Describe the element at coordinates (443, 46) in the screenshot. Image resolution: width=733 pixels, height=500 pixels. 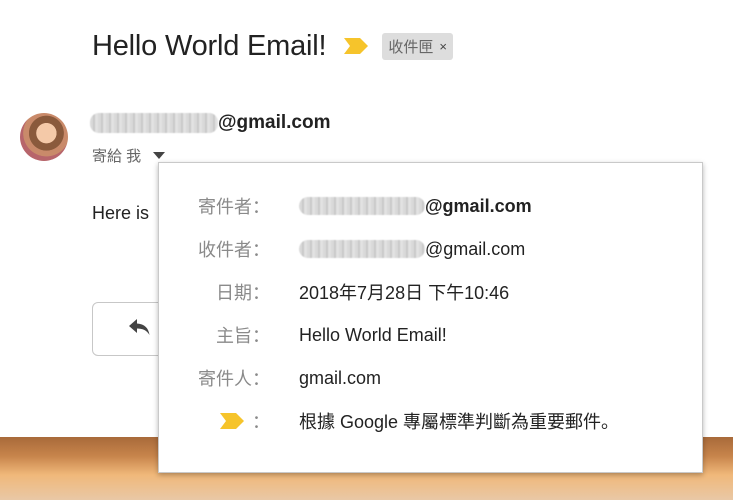
I see `close-icon: ×` at that location.